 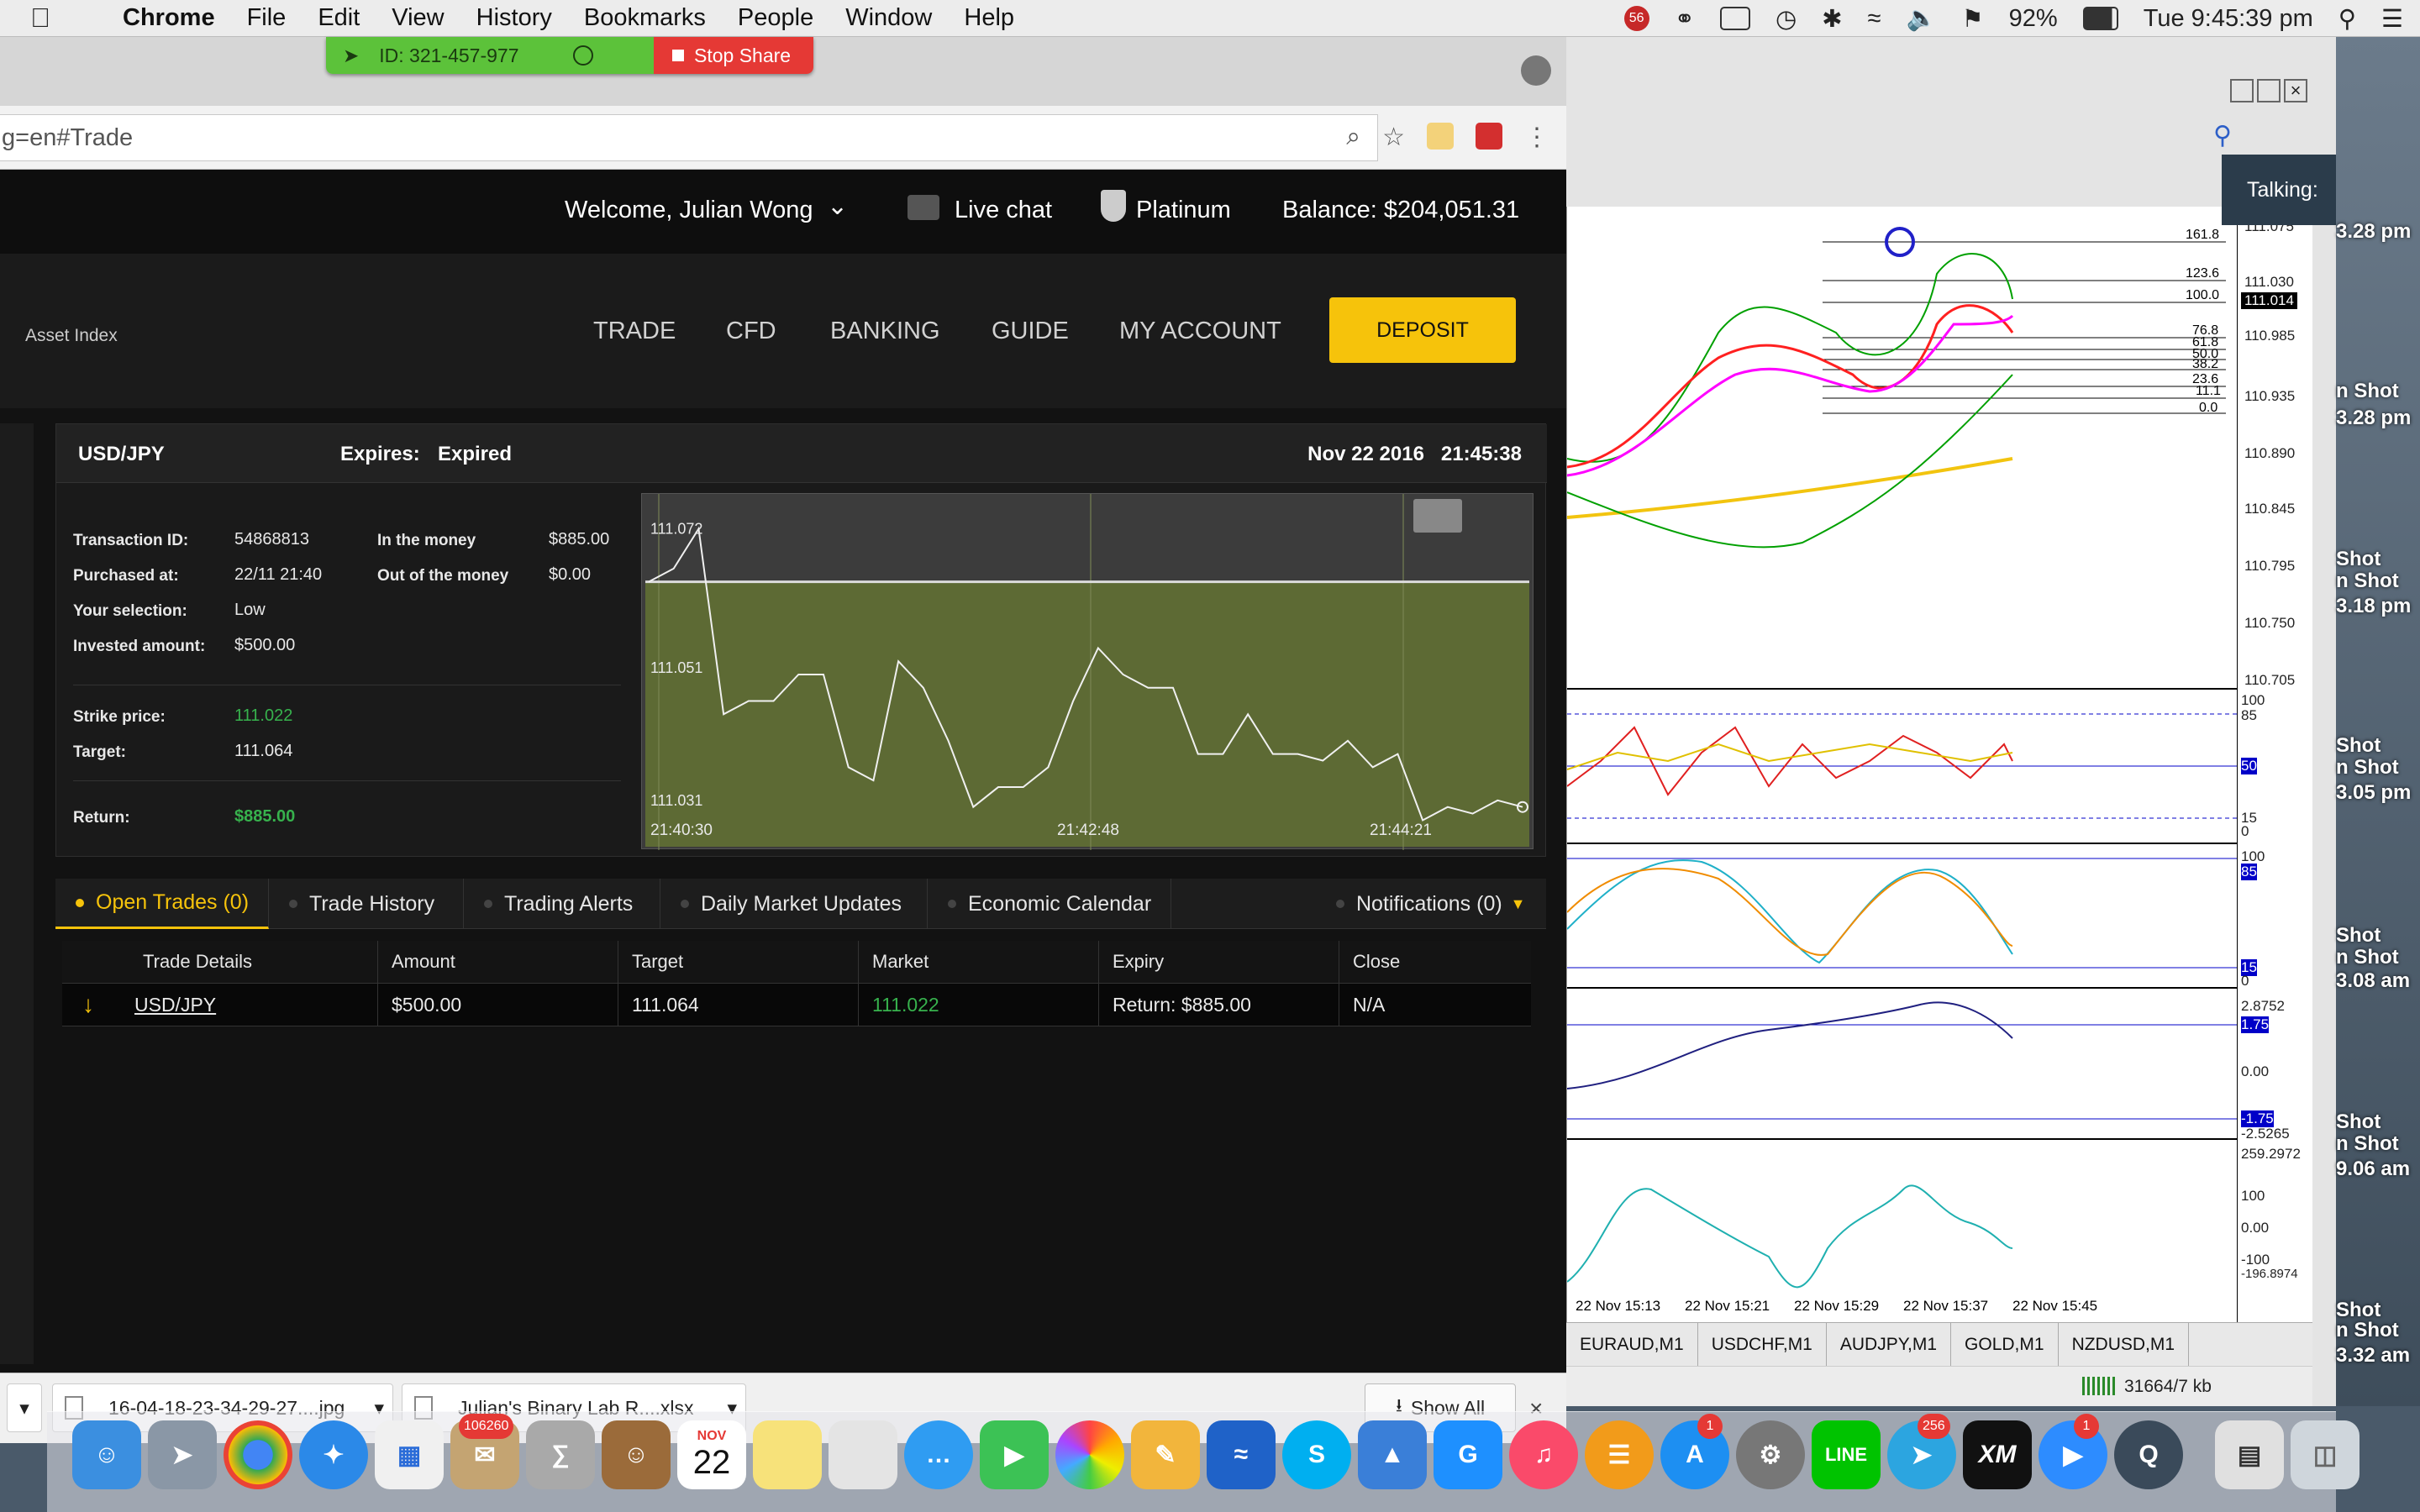 What do you see at coordinates (734, 55) in the screenshot?
I see `stop-share-button: Stop Share` at bounding box center [734, 55].